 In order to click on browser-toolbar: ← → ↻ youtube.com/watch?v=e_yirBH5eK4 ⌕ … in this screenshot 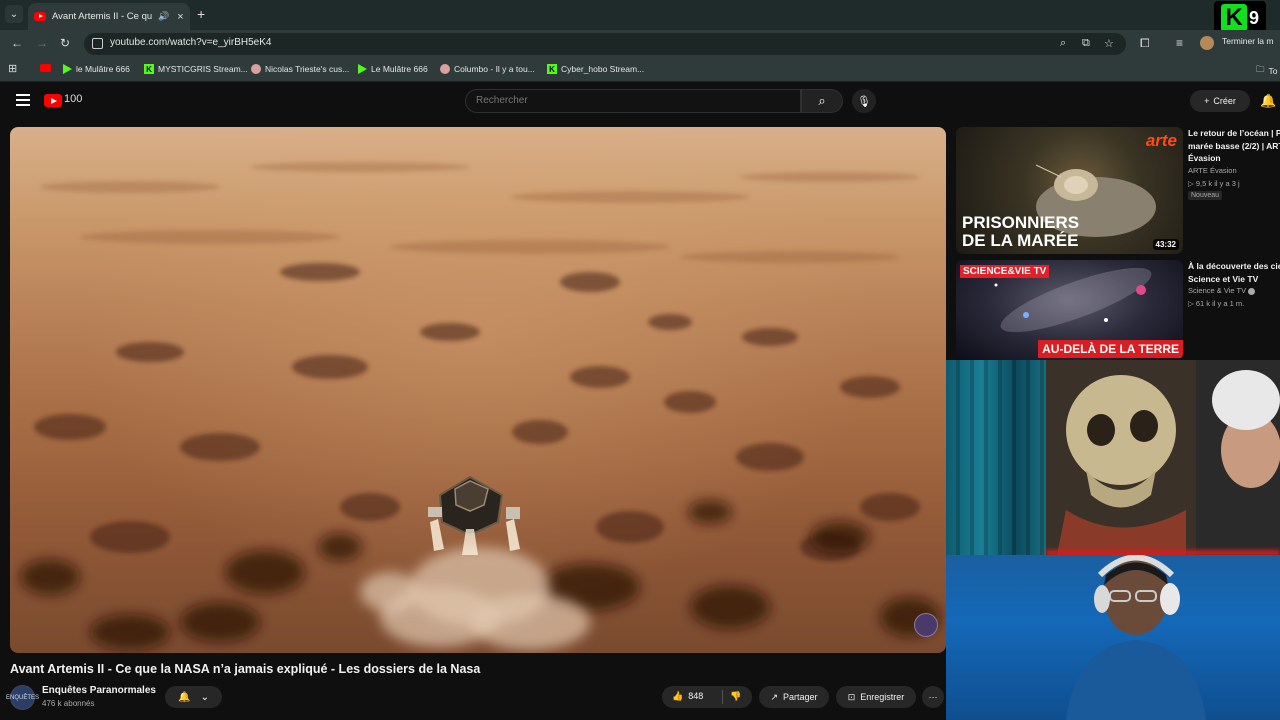, I will do `click(640, 44)`.